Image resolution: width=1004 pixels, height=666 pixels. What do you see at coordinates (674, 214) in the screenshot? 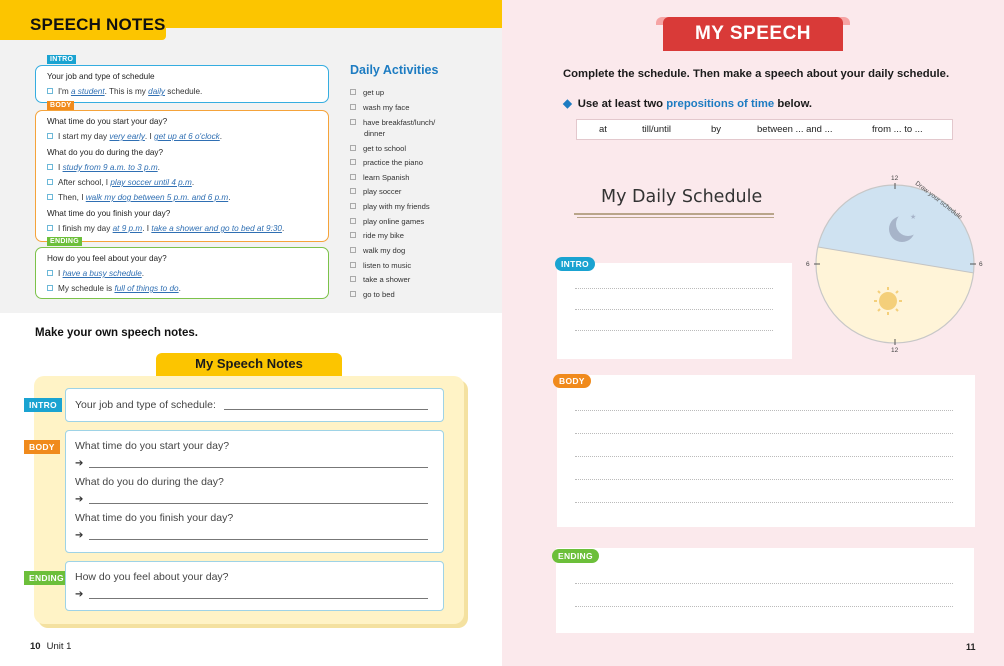
I see `schedule-title-underline` at bounding box center [674, 214].